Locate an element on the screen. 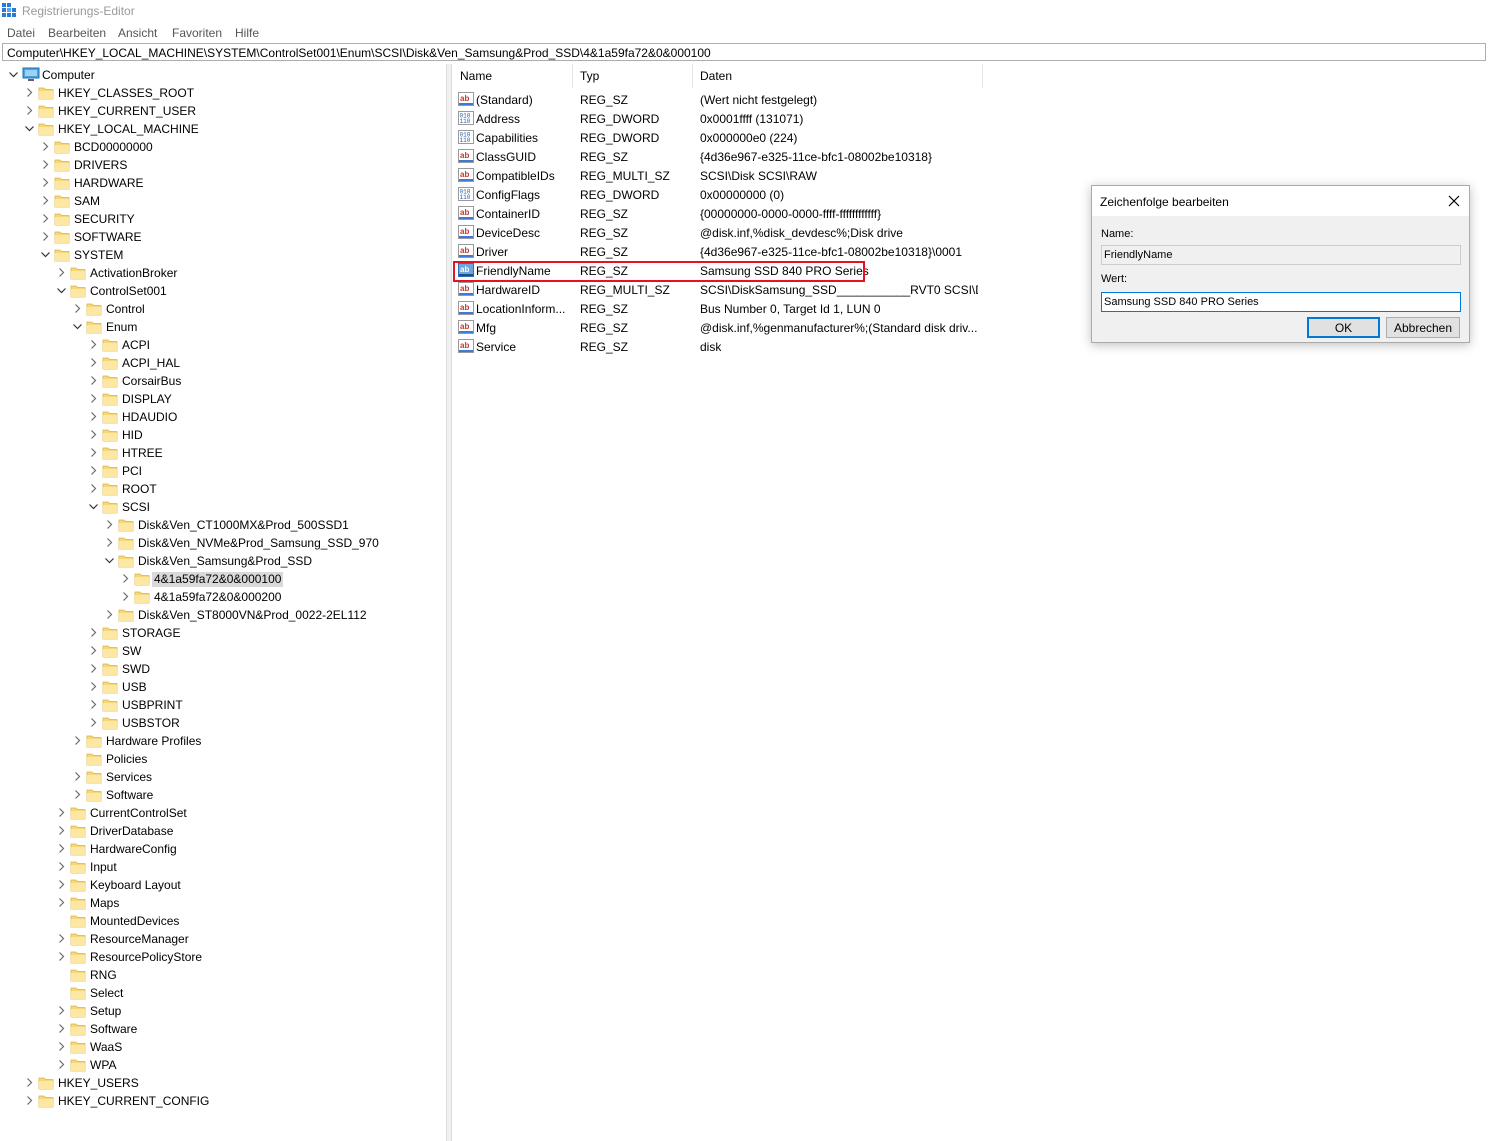  tree-item-usbstor: USBSTOR is located at coordinates (223, 723).